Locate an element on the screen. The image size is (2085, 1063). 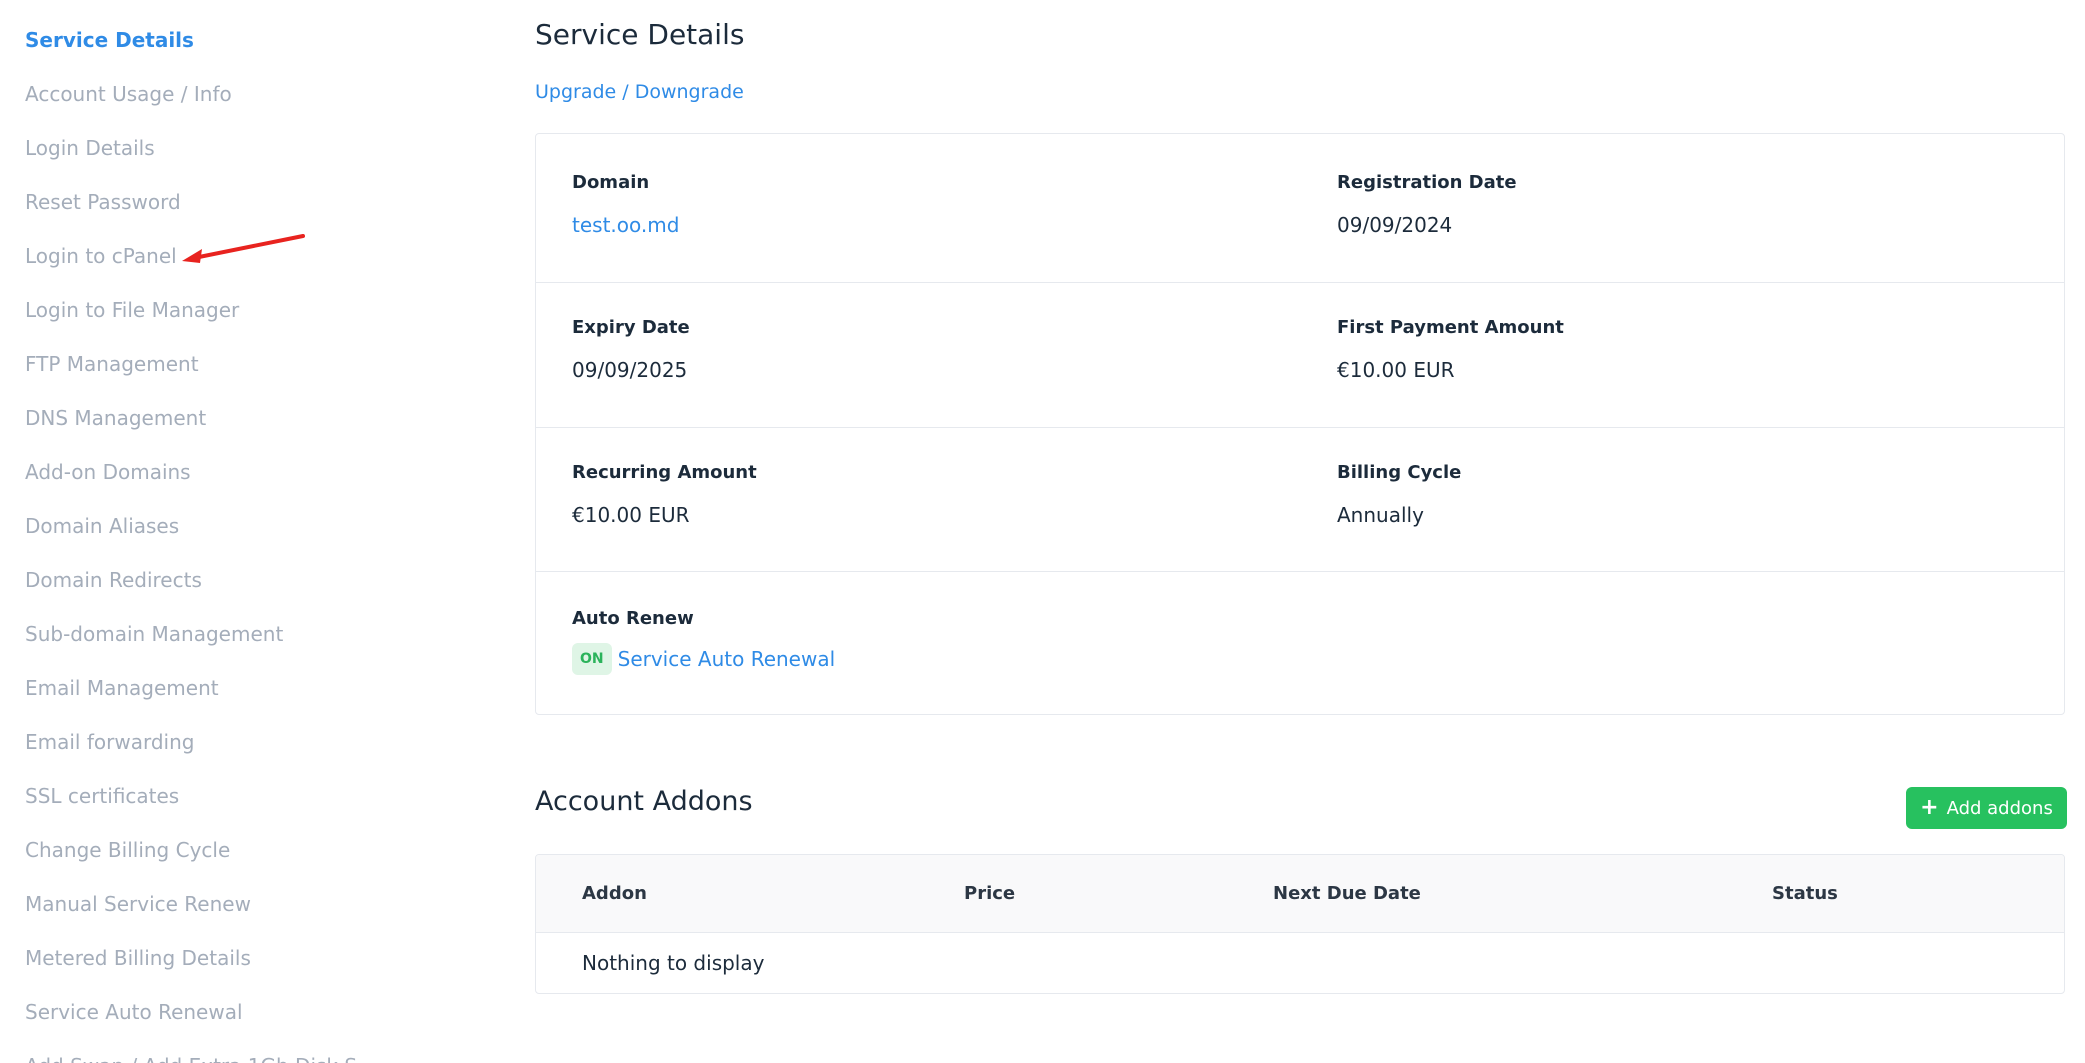
service-auto-renewal-link: Service Auto Renewal is located at coordinates (727, 659).